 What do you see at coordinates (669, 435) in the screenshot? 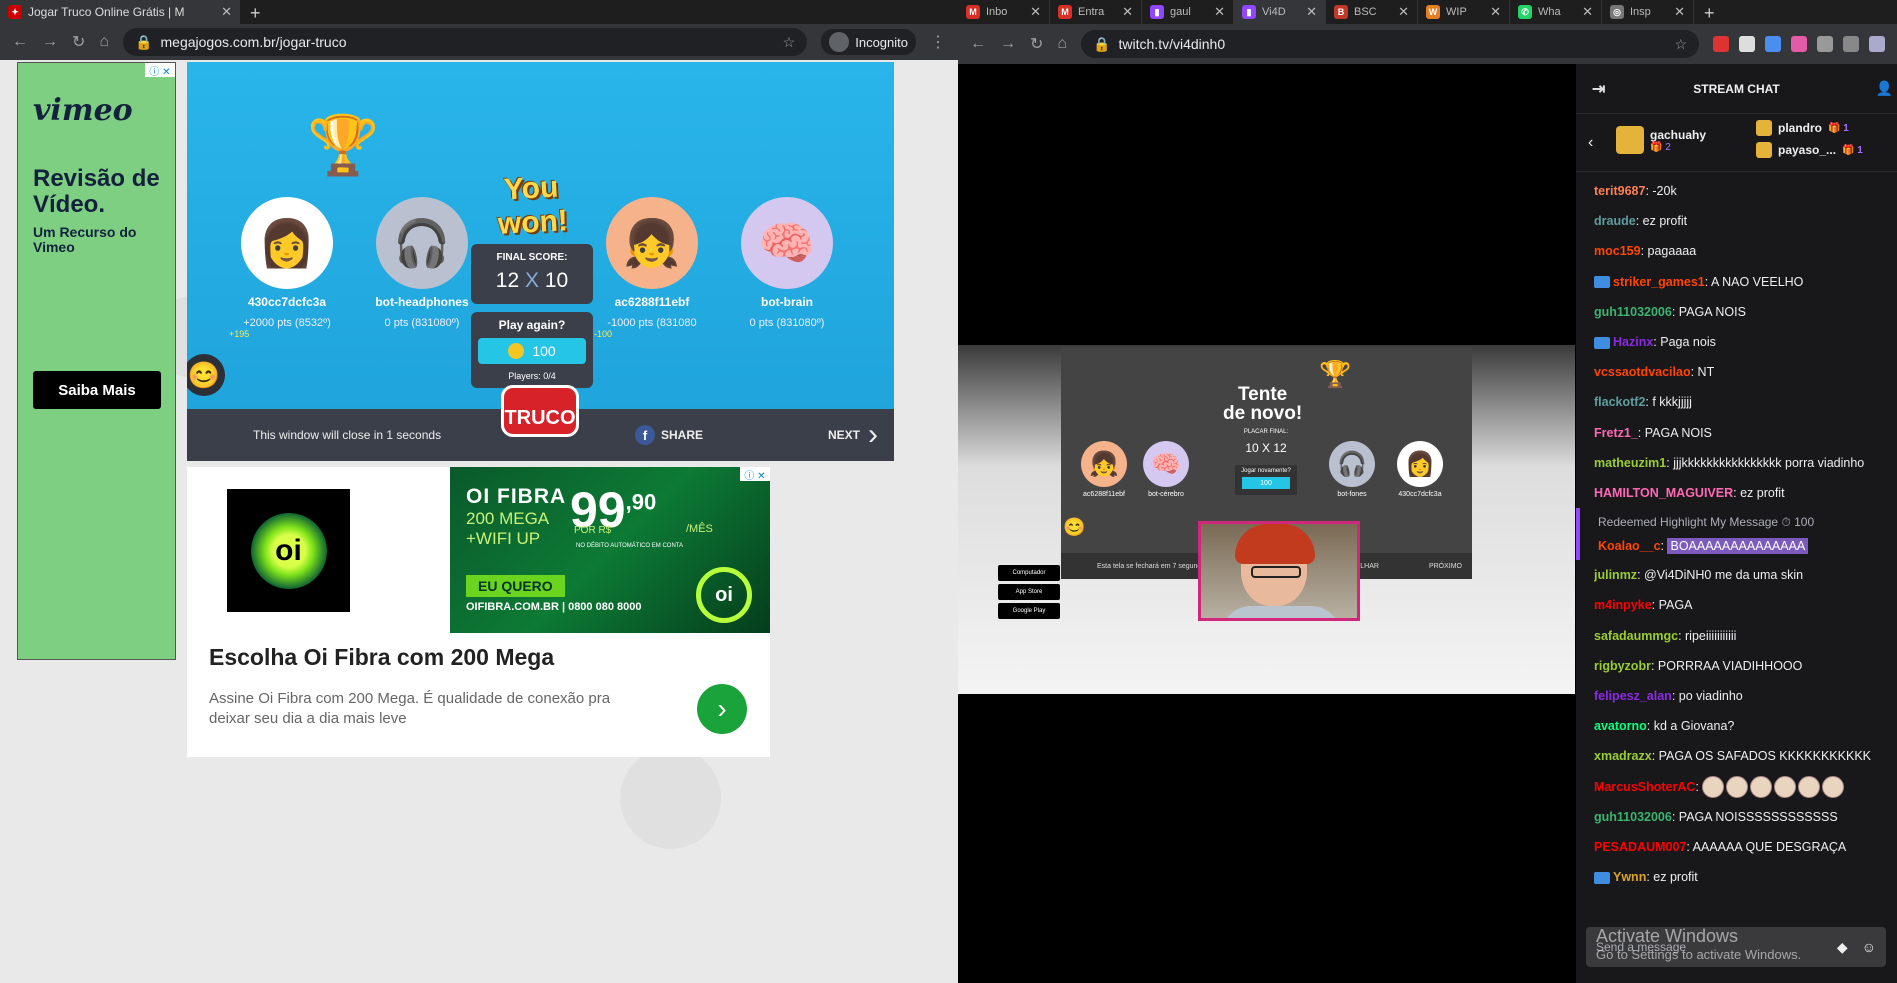
I see `share-button: f SHARE` at bounding box center [669, 435].